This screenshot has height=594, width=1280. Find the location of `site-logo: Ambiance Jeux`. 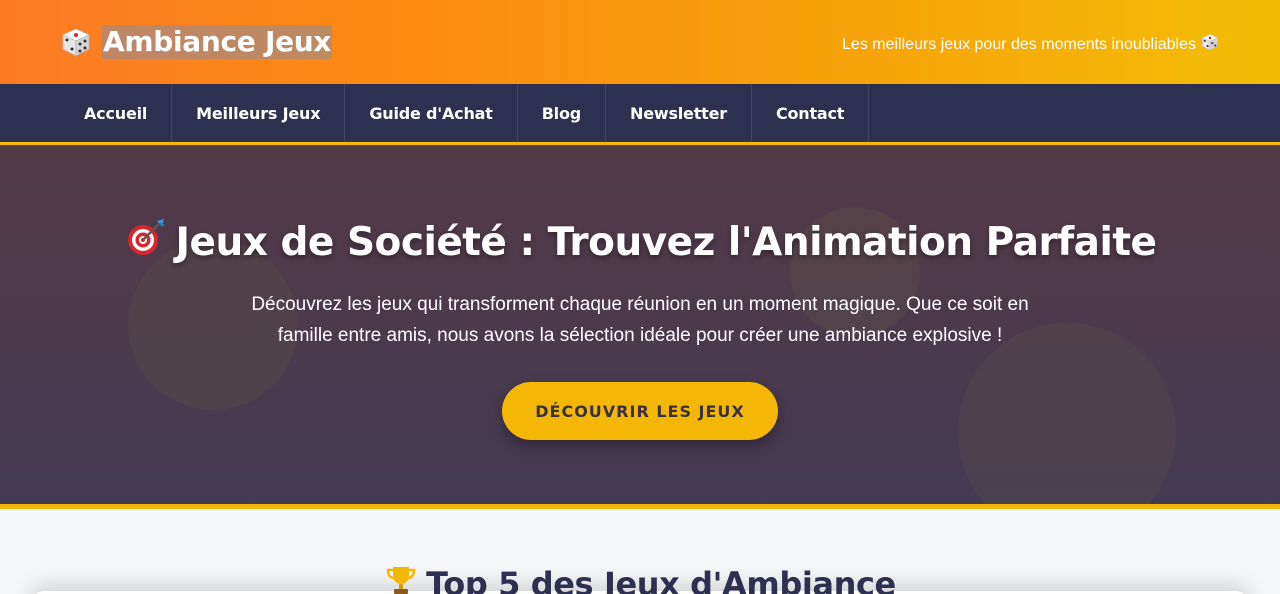

site-logo: Ambiance Jeux is located at coordinates (195, 42).